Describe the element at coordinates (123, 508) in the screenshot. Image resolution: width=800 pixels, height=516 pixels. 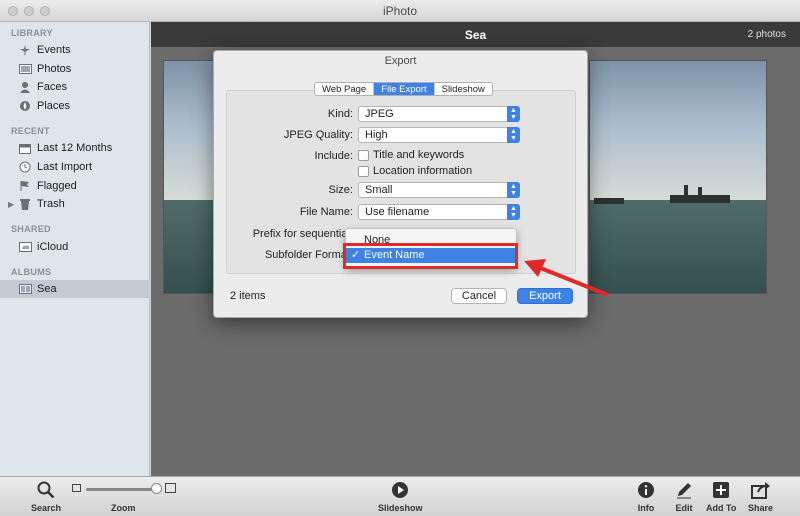
I see `zoom-label: Zoom` at that location.